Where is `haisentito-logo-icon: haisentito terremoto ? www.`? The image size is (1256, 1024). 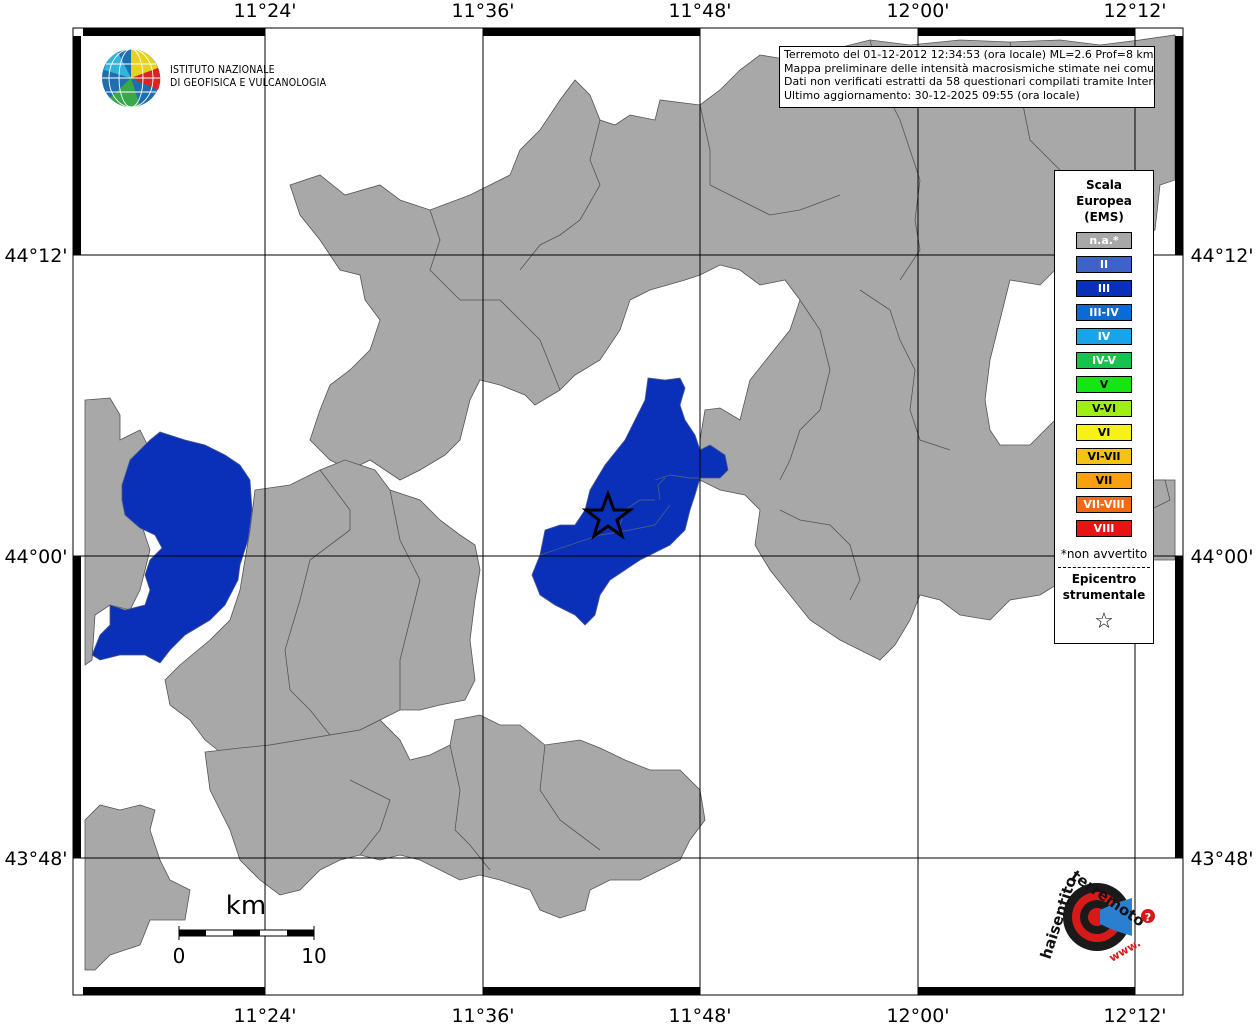 haisentito-logo-icon: haisentito terremoto ? www. is located at coordinates (1096, 911).